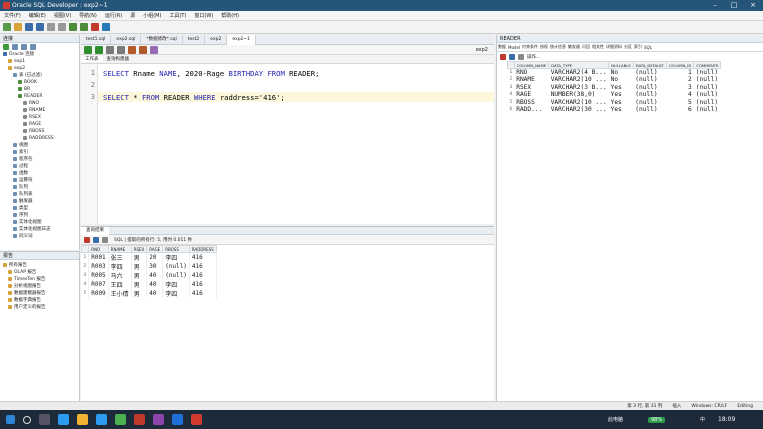 Image resolution: width=763 pixels, height=429 pixels. I want to click on object-subtab: 约束条件, so click(530, 47).